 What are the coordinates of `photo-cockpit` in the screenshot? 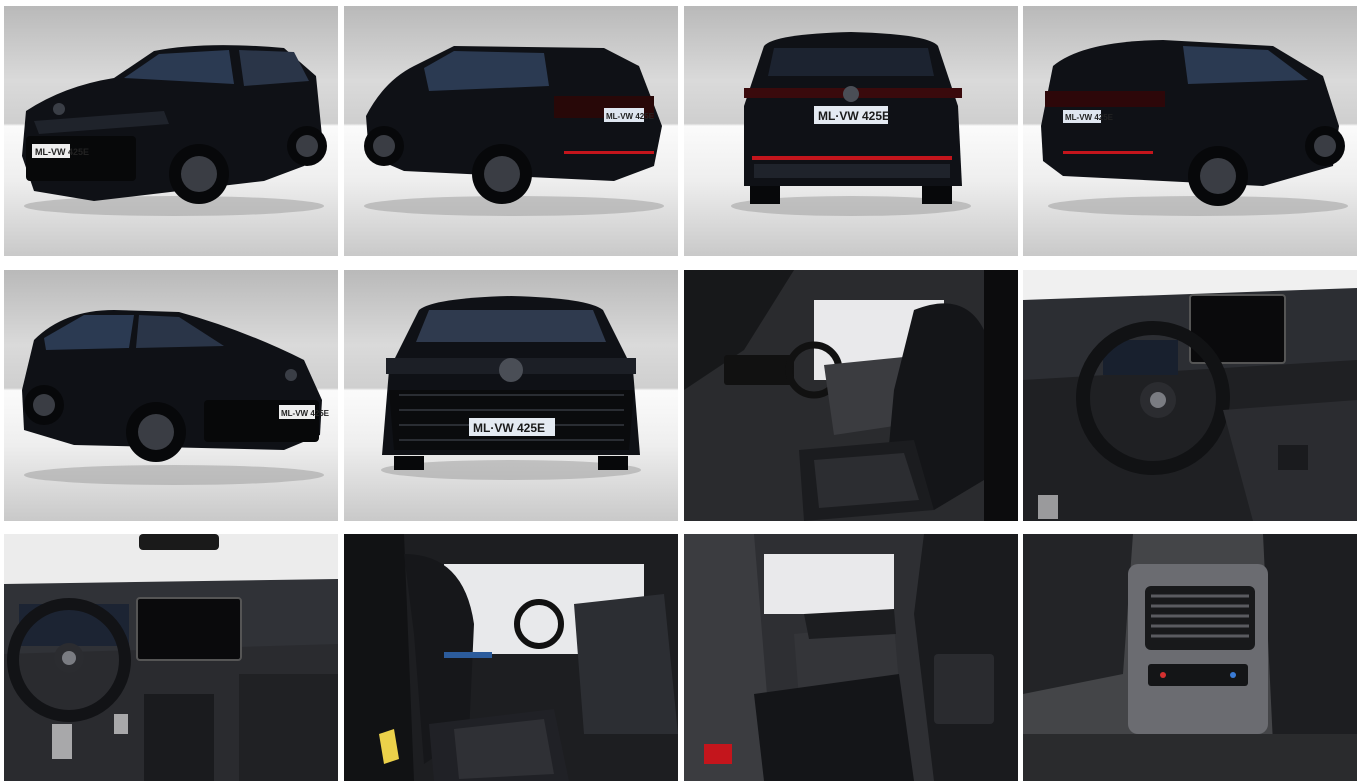 It's located at (1190, 395).